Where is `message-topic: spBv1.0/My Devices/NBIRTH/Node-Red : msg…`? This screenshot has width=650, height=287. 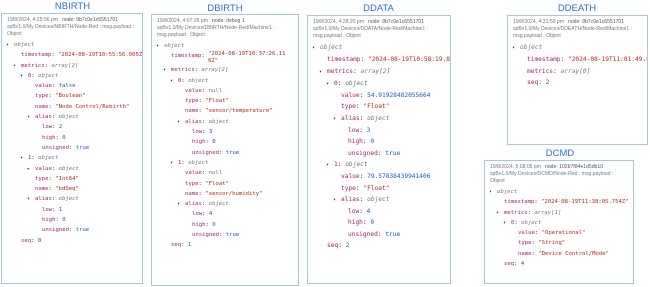
message-topic: spBv1.0/My Devices/NBIRTH/Node-Red : msg… is located at coordinates (71, 27).